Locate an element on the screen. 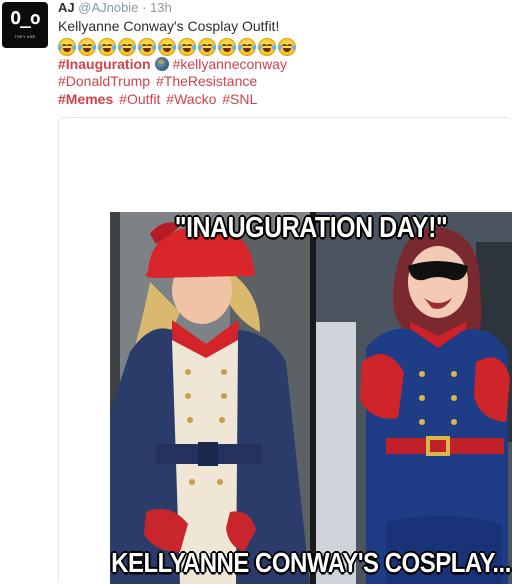 The width and height of the screenshot is (512, 585). hashtag-line-2: #DonaldTrump #TheResistance is located at coordinates (158, 81).